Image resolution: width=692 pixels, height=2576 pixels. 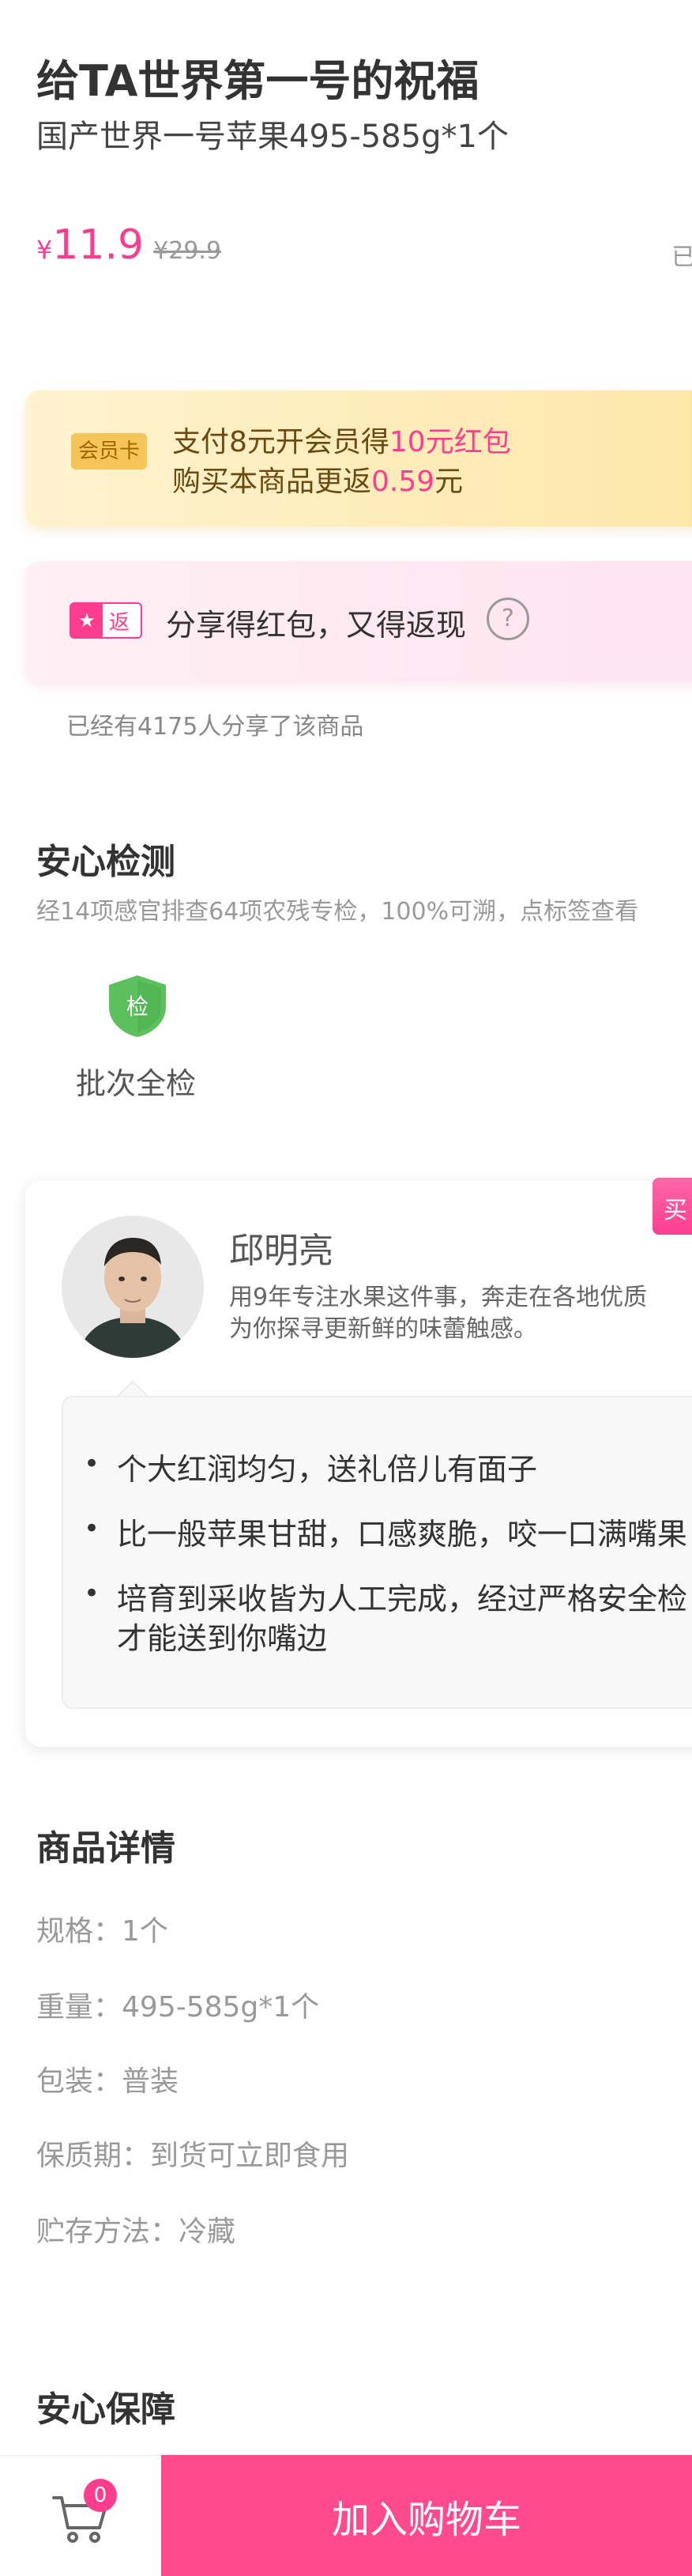 I want to click on member-card: 会员卡 支付8元开会员得10元红包 购买本商品更返0.59元 去, so click(x=358, y=458).